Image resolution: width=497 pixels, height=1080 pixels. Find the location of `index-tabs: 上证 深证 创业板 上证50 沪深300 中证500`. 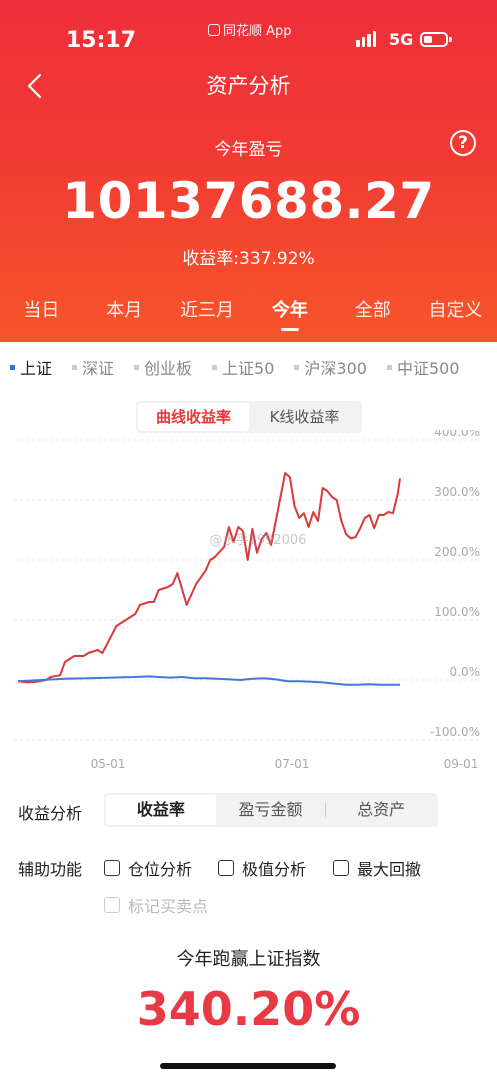

index-tabs: 上证 深证 创业板 上证50 沪深300 中证500 is located at coordinates (248, 367).